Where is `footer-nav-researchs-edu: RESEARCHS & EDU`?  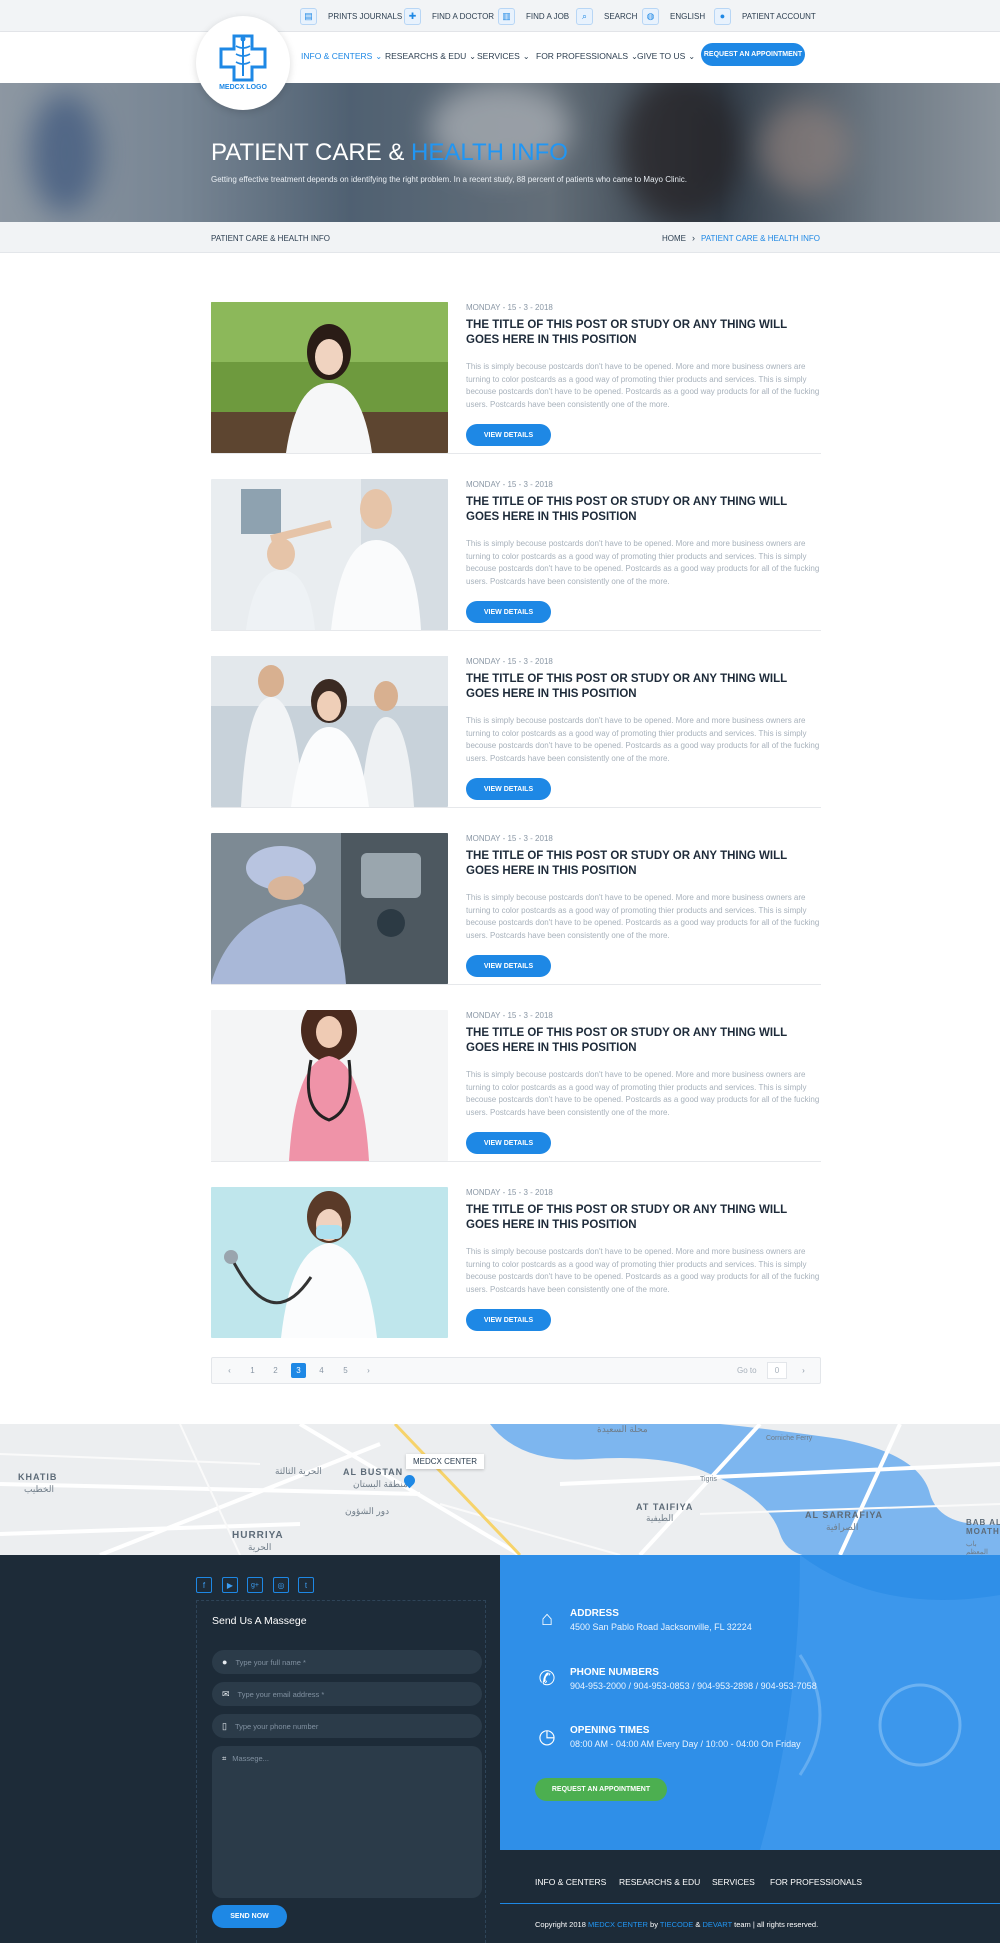
footer-nav-researchs-edu: RESEARCHS & EDU is located at coordinates (659, 1882).